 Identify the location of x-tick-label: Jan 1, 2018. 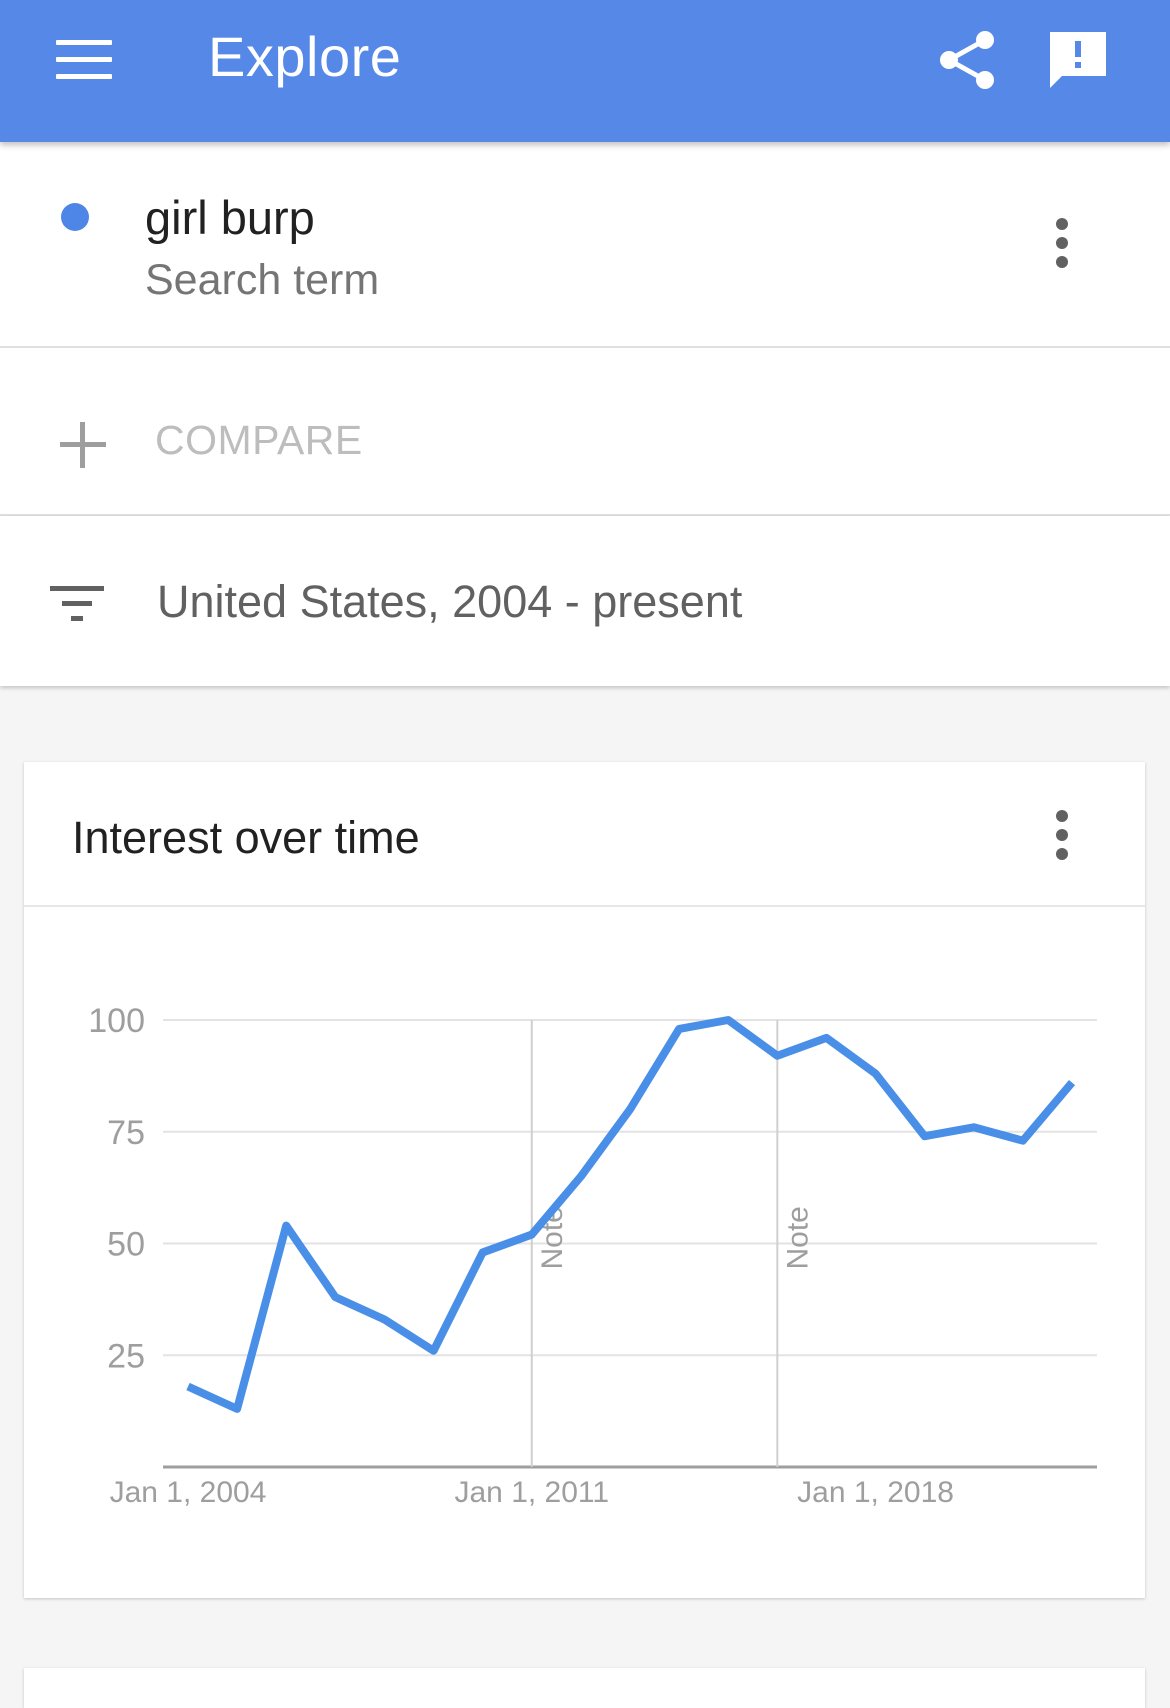
(875, 1492).